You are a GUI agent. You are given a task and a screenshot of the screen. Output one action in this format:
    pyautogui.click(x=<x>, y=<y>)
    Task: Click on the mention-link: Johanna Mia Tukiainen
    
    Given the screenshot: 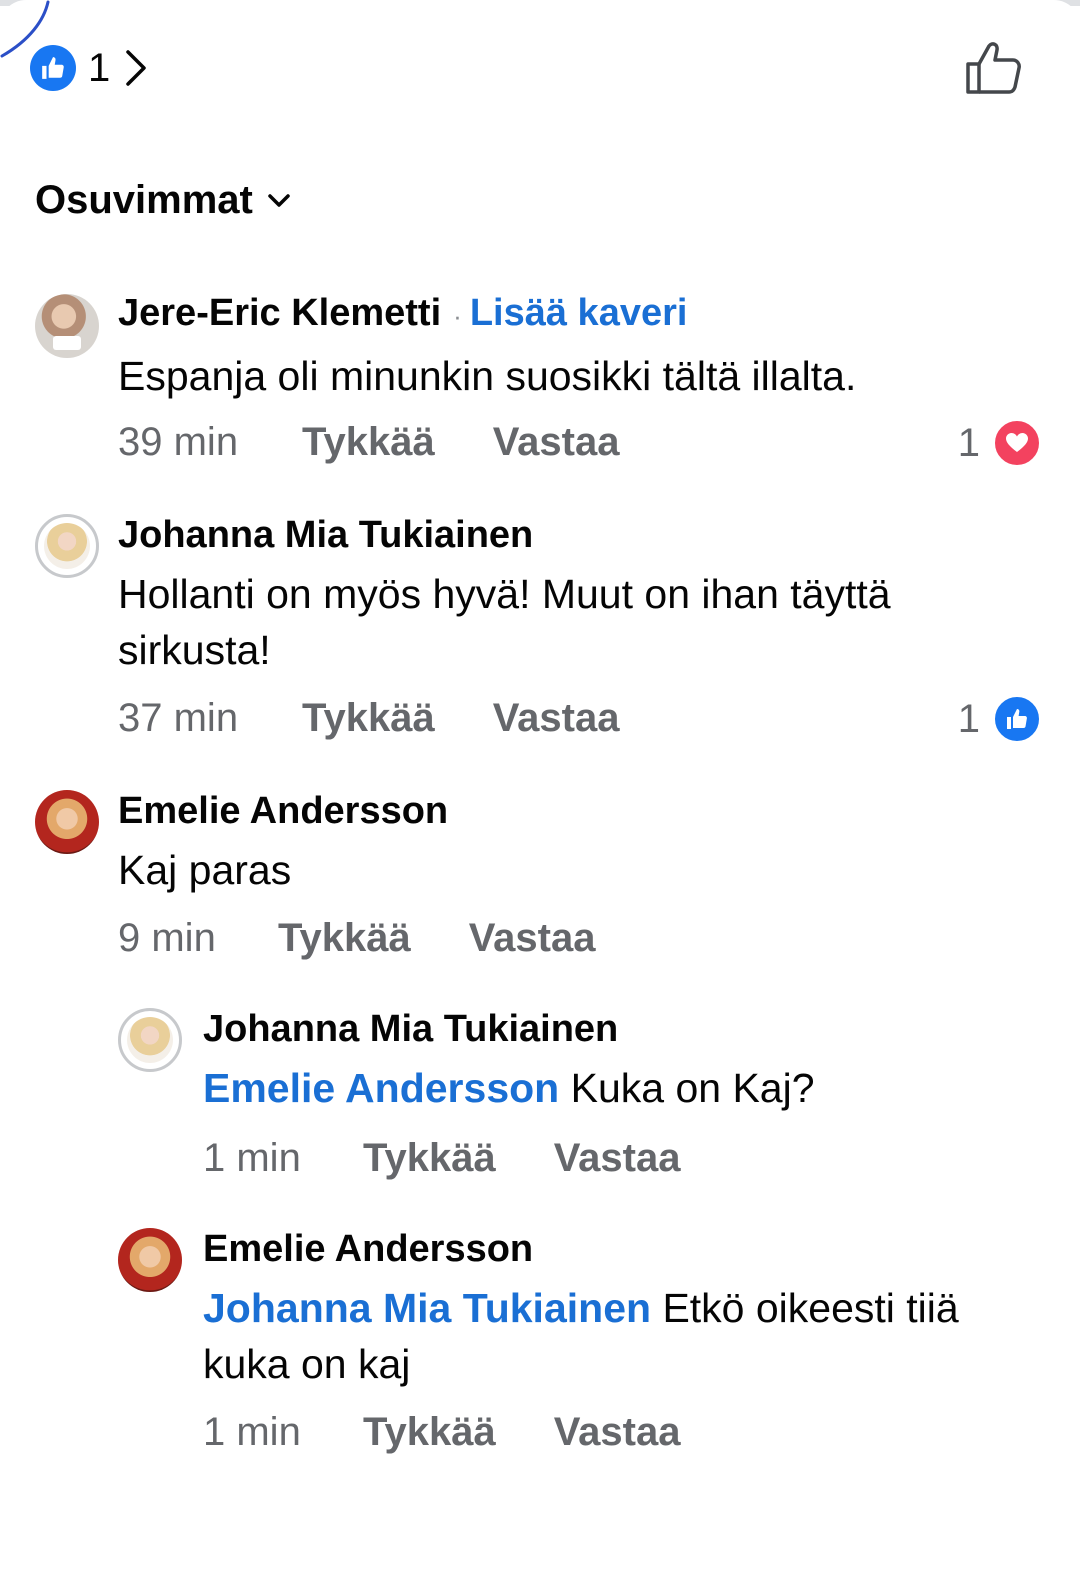 What is the action you would take?
    pyautogui.click(x=427, y=1308)
    